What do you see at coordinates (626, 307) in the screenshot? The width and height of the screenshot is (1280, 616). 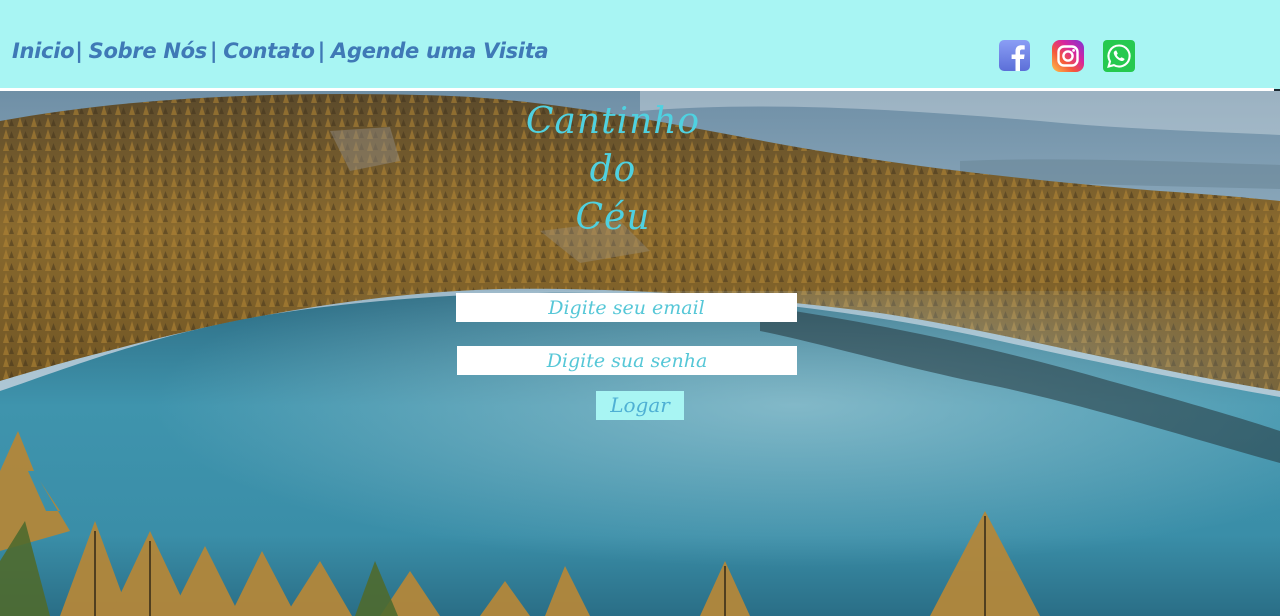 I see `email-field` at bounding box center [626, 307].